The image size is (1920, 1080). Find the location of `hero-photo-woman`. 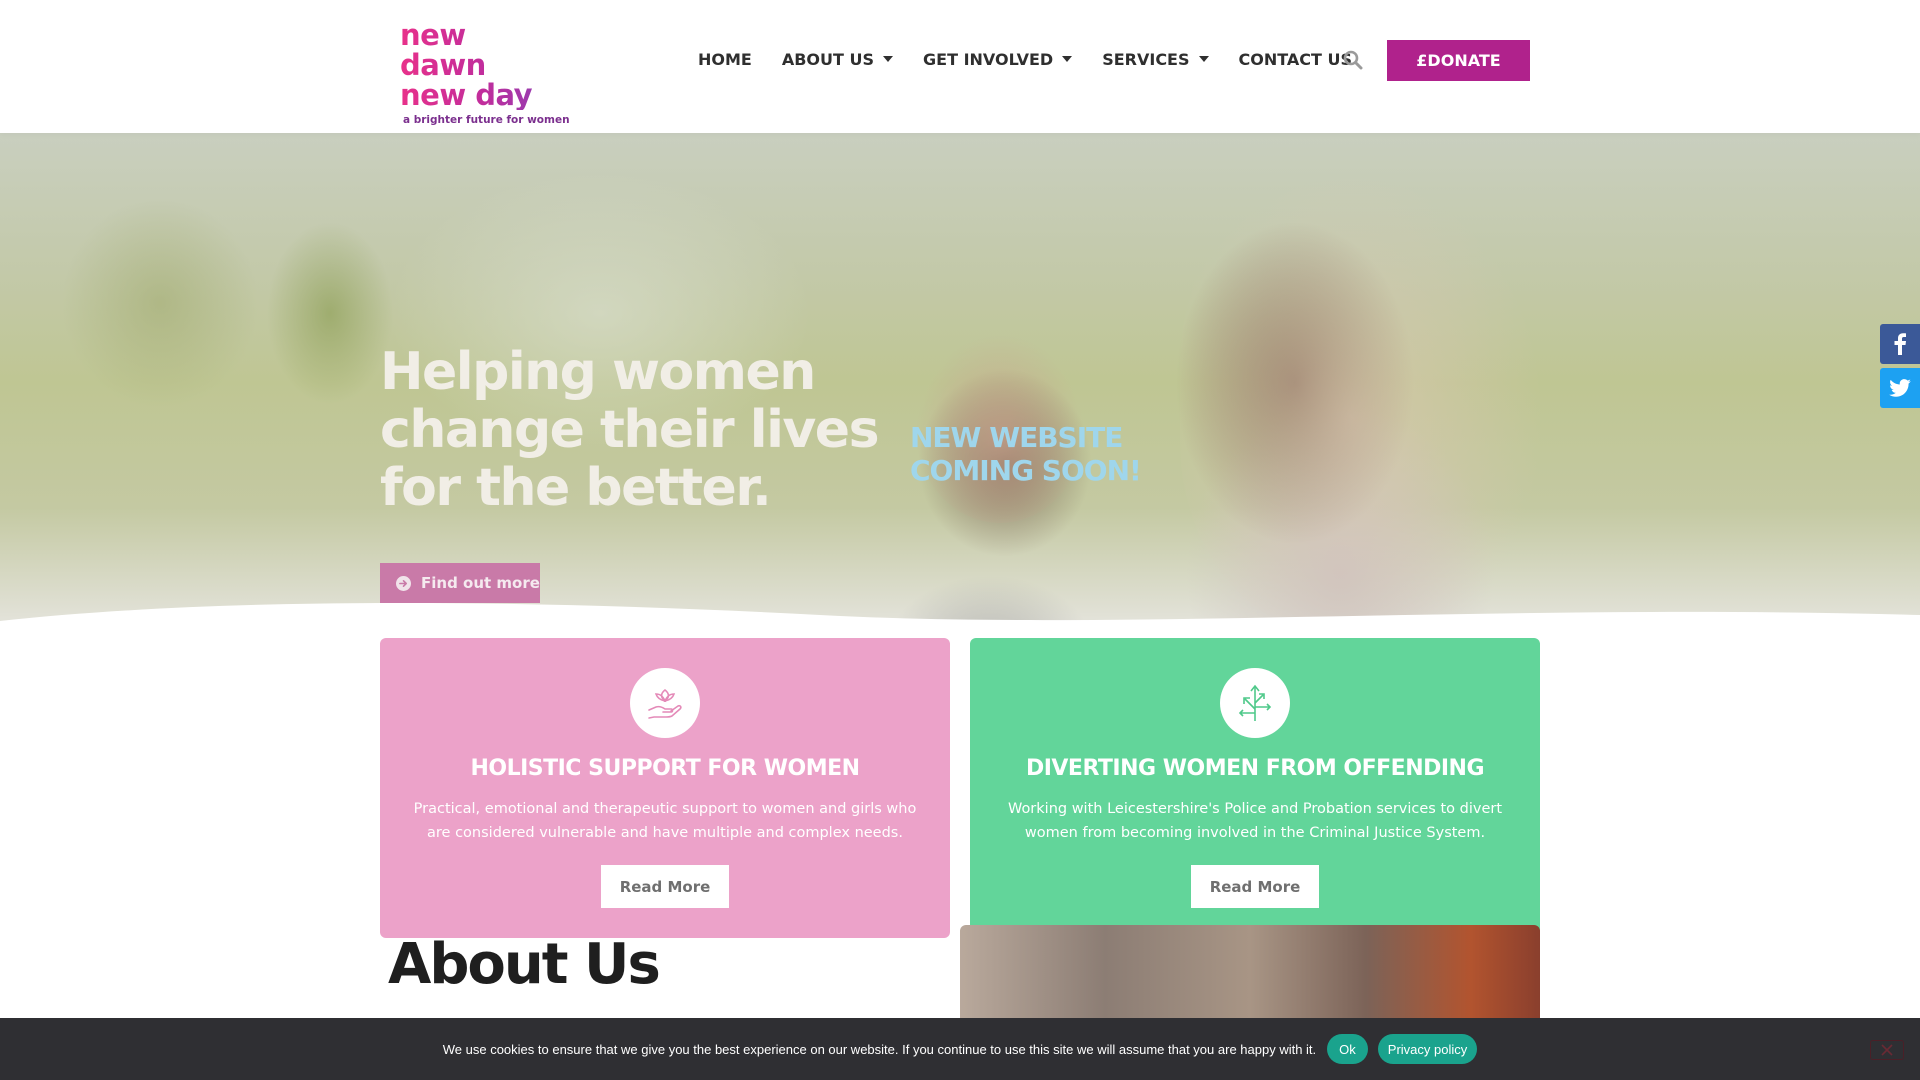

hero-photo-woman is located at coordinates (1370, 393).